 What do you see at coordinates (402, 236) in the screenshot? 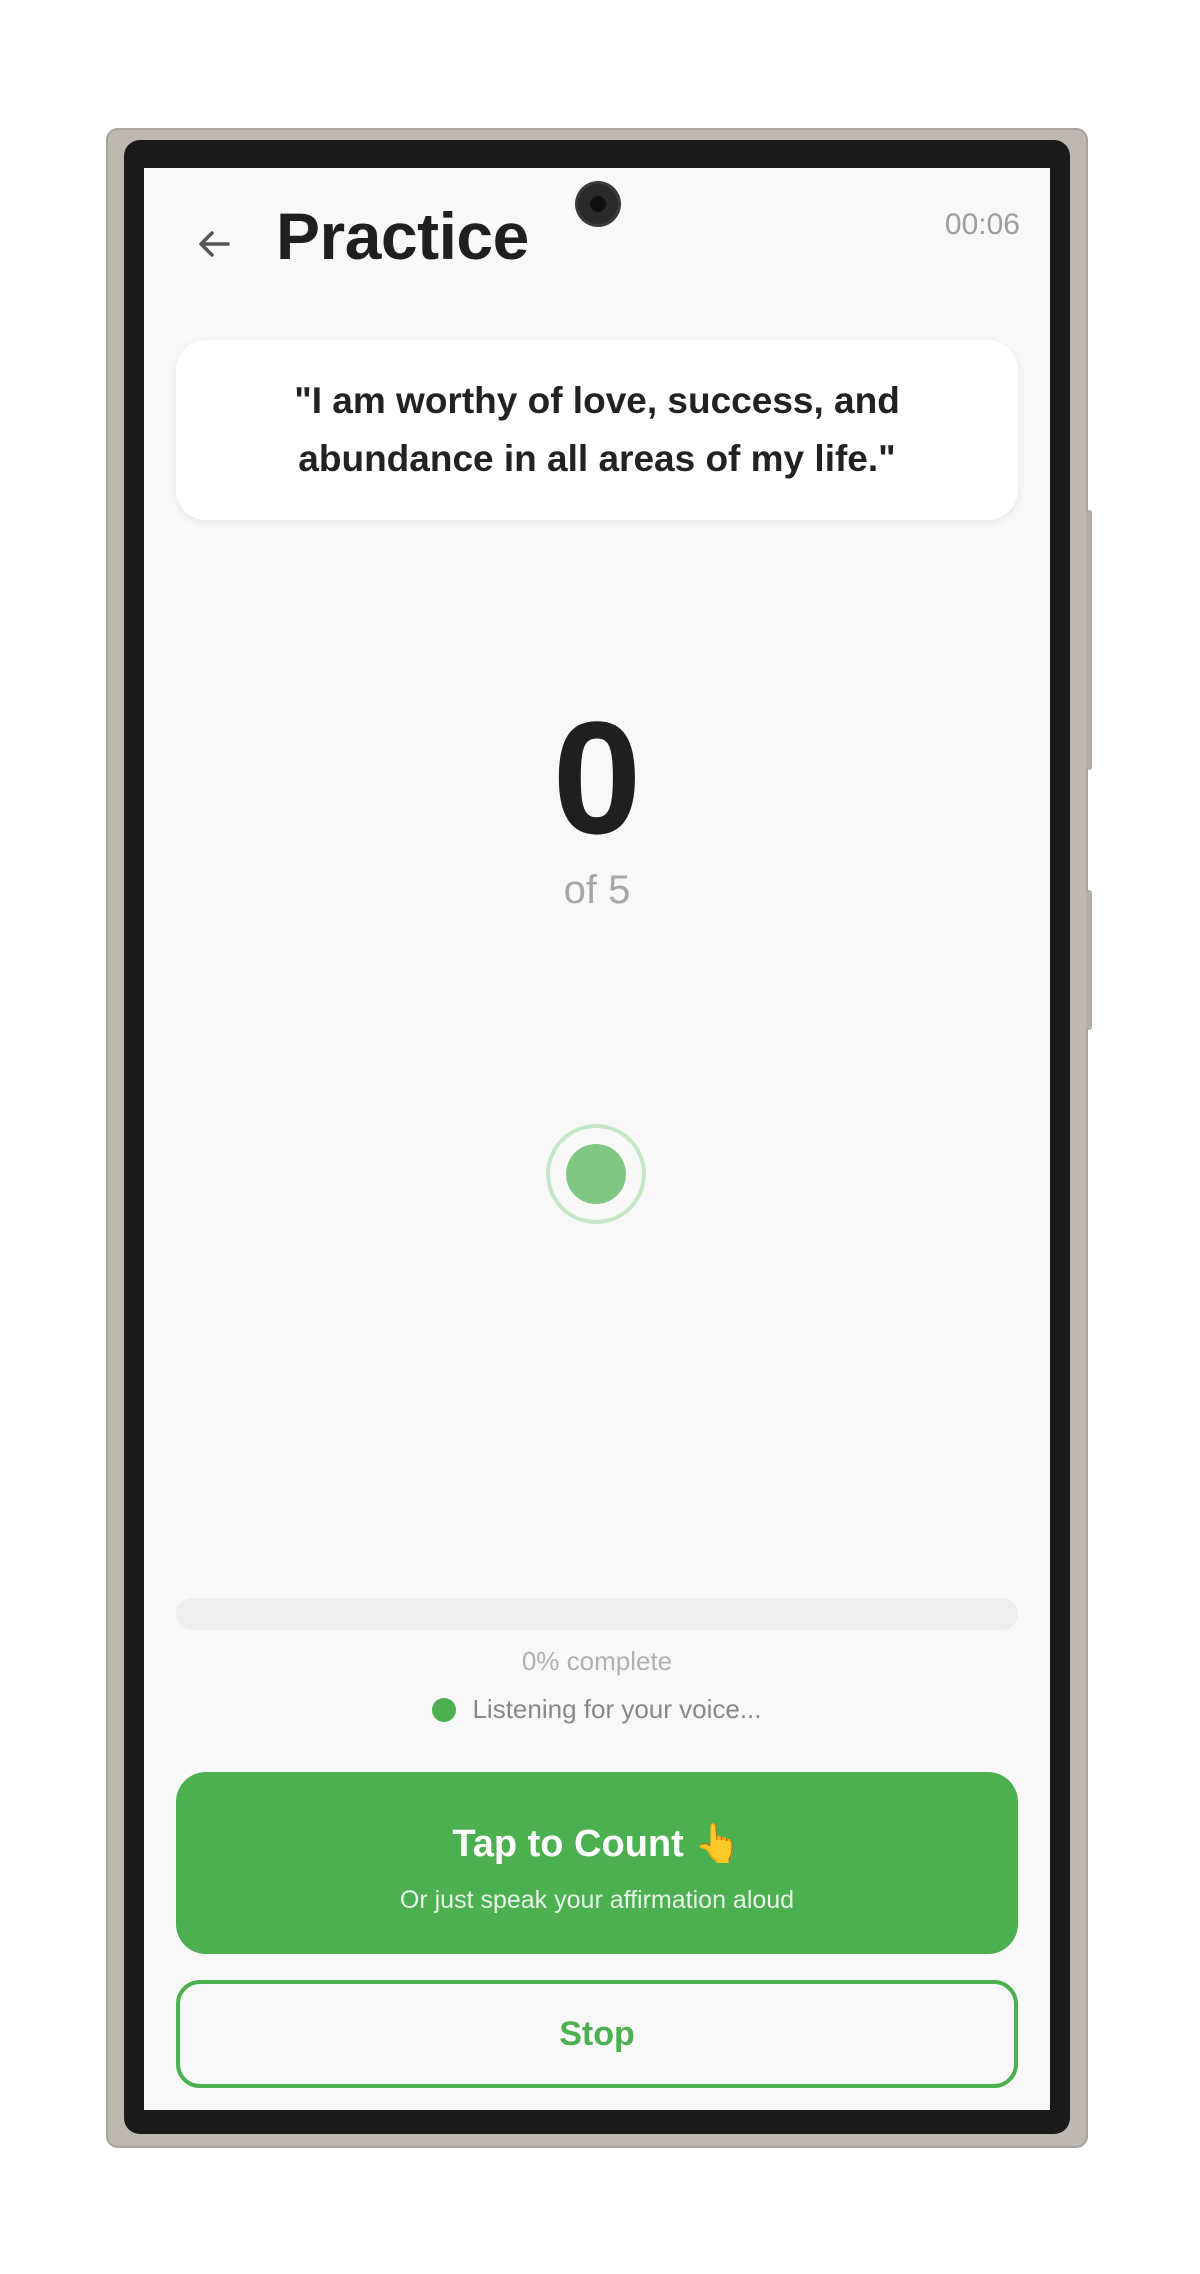
I see `page-title: Practice` at bounding box center [402, 236].